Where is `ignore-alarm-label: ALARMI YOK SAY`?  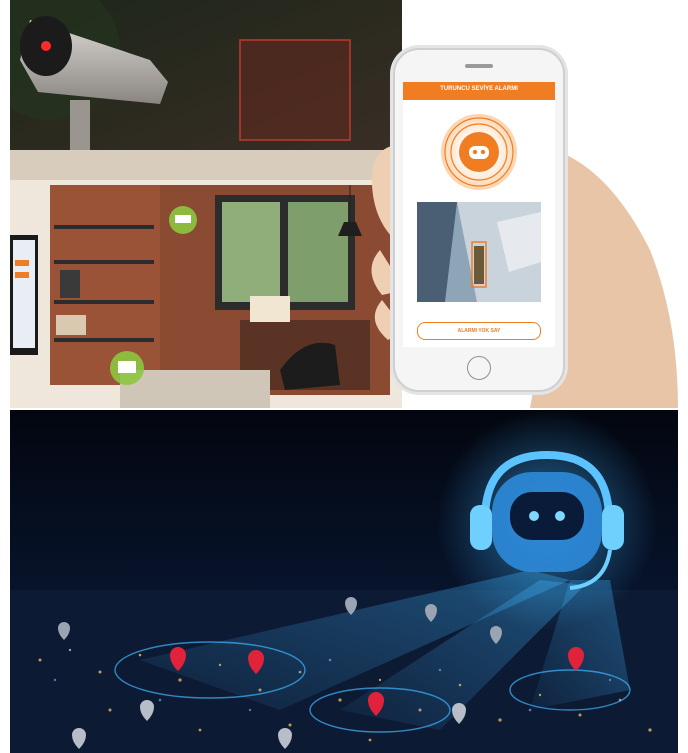
ignore-alarm-label: ALARMI YOK SAY is located at coordinates (479, 331).